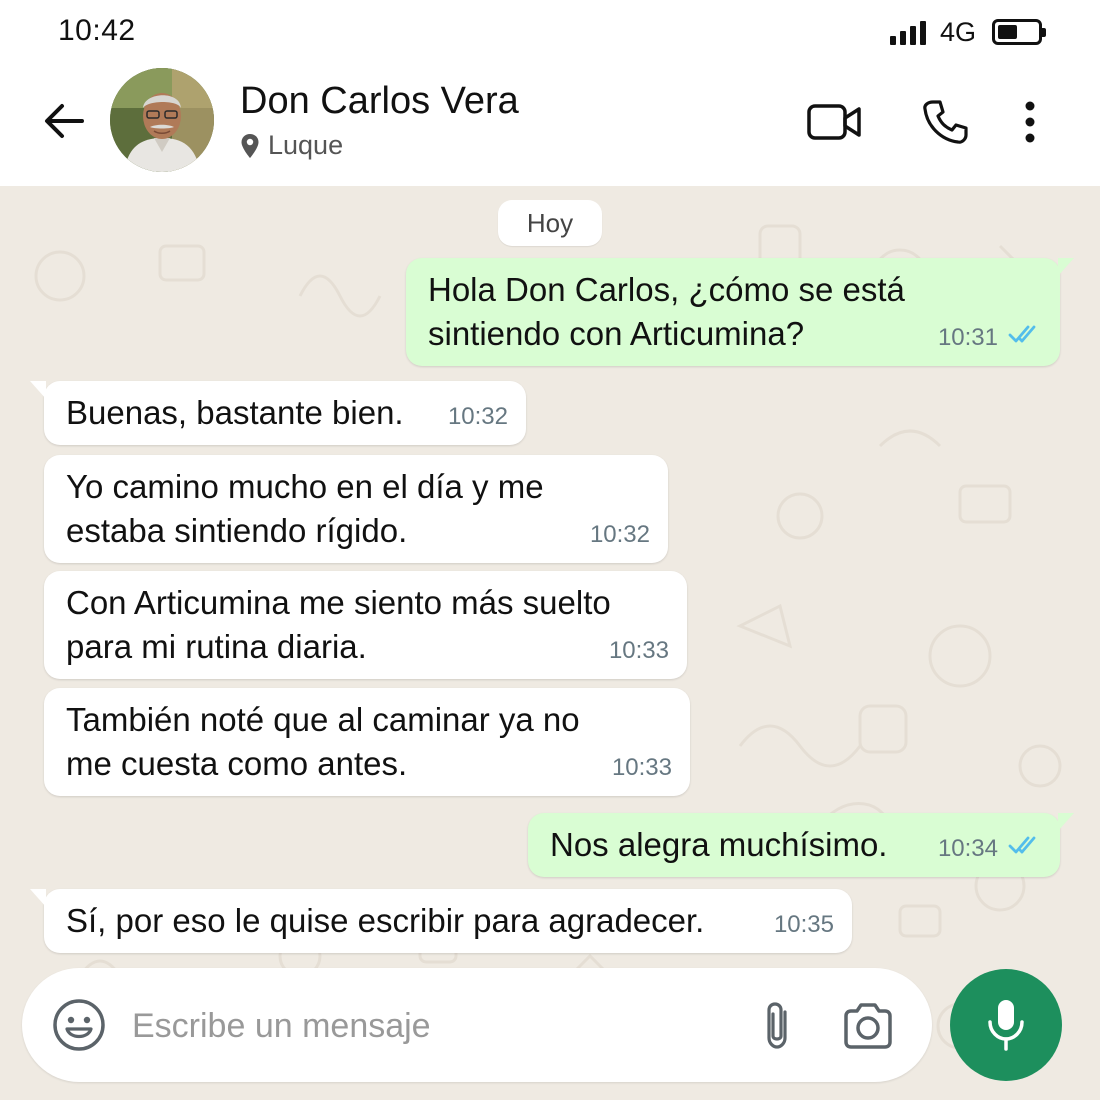 Image resolution: width=1100 pixels, height=1100 pixels. What do you see at coordinates (306, 145) in the screenshot?
I see `contact-location: Luque` at bounding box center [306, 145].